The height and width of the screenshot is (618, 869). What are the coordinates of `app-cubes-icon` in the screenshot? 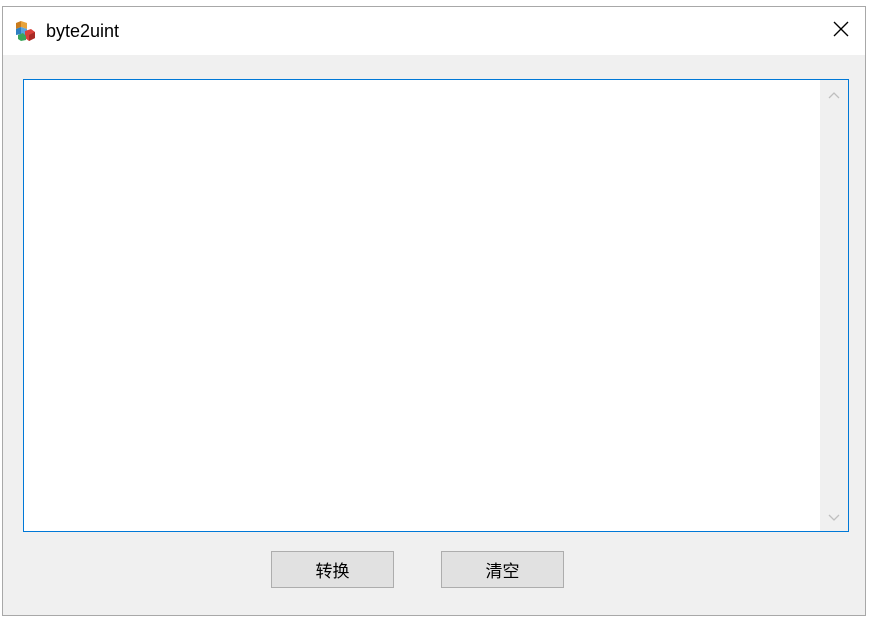 It's located at (25, 31).